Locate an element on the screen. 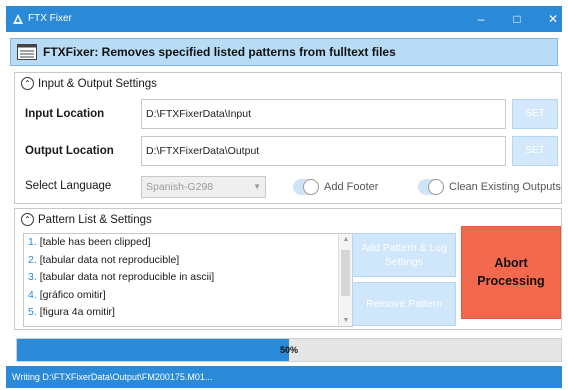 The image size is (568, 390). clean-outputs-toggle-group: Clean Existing Outputs is located at coordinates (489, 187).